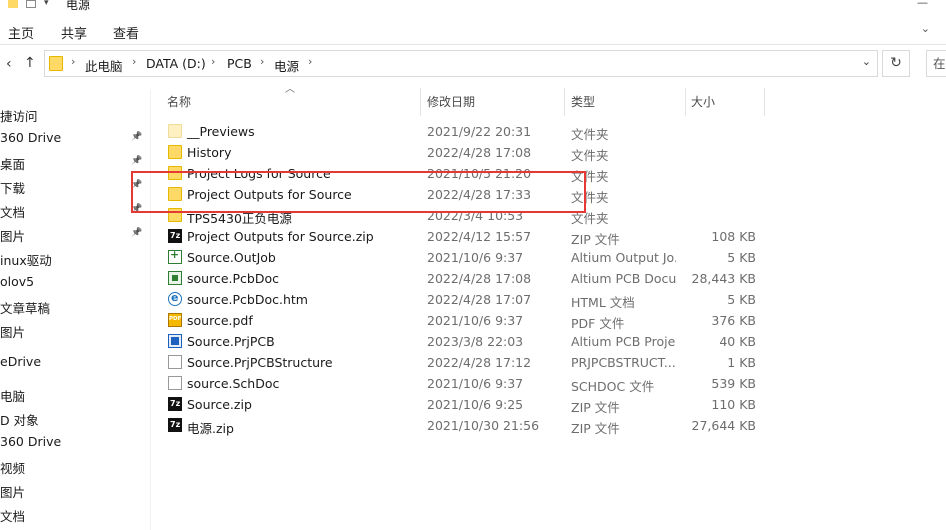 The width and height of the screenshot is (946, 530). What do you see at coordinates (733, 236) in the screenshot?
I see `file-size: 108 KB` at bounding box center [733, 236].